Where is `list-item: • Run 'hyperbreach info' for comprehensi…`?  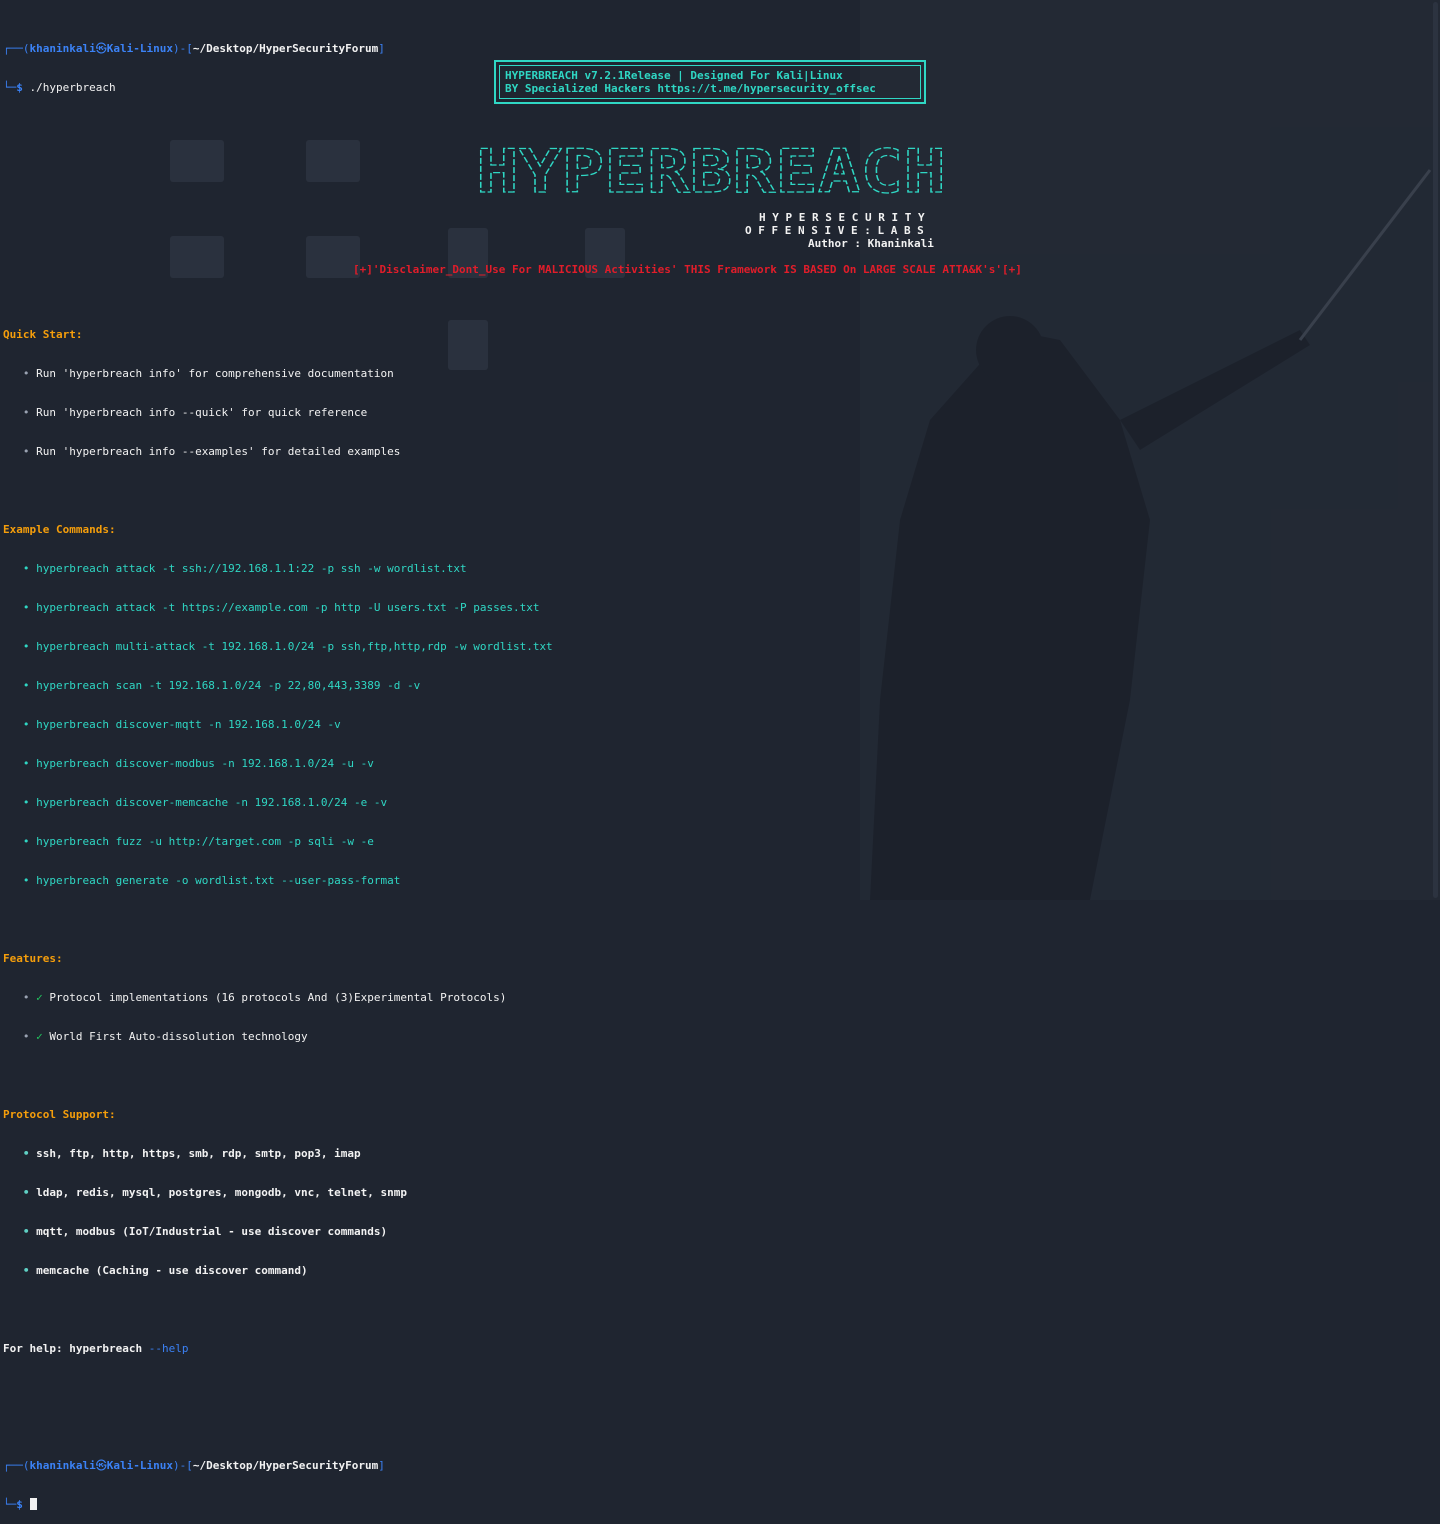 list-item: • Run 'hyperbreach info' for comprehensi… is located at coordinates (208, 373).